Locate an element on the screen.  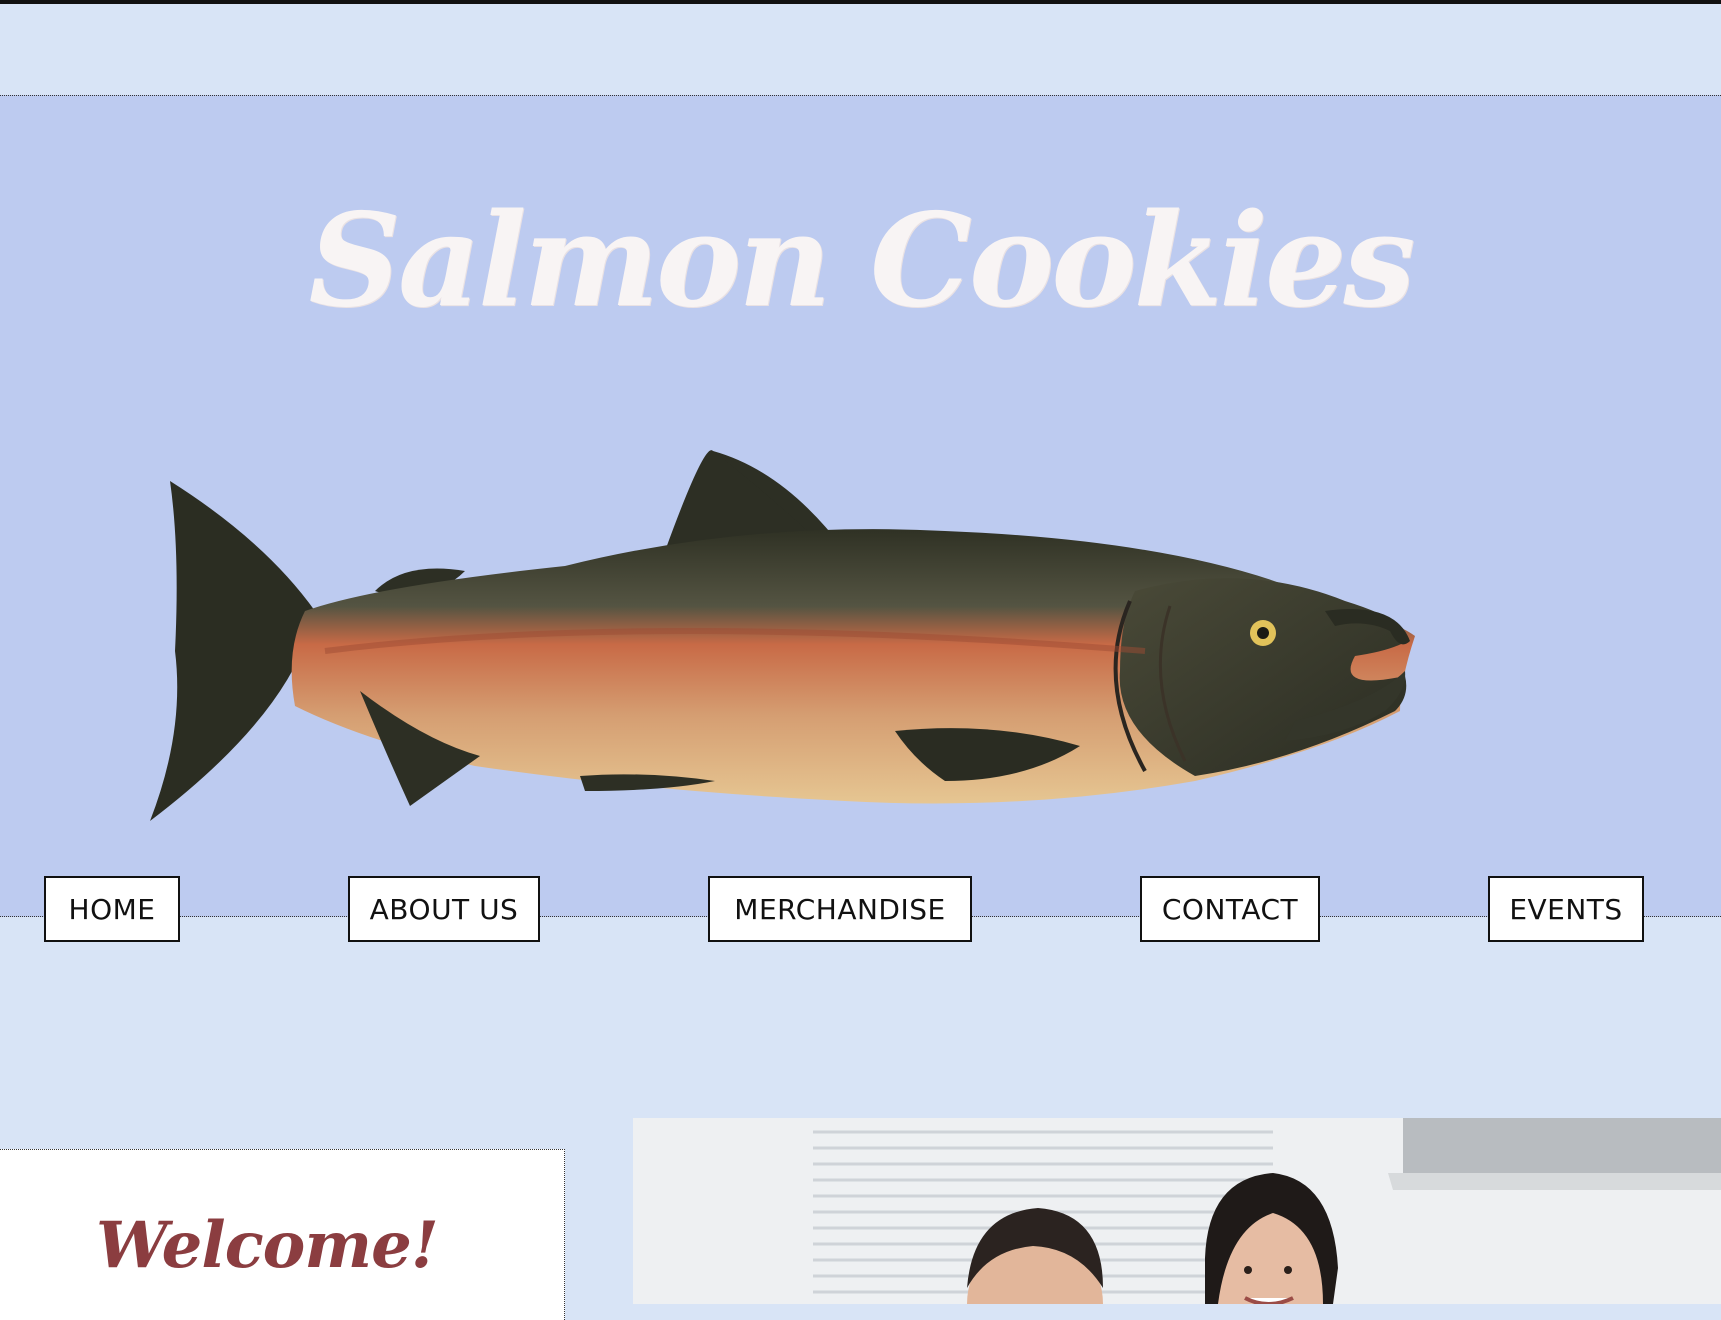
nav-contact-button: CONTACT is located at coordinates (1230, 909).